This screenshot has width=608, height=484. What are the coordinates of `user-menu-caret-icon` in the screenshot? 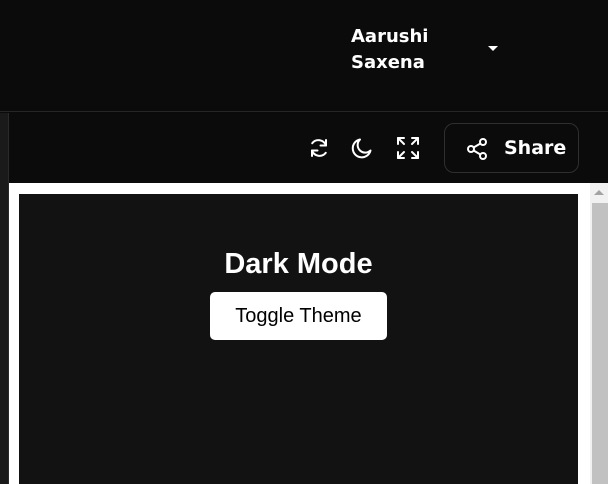 It's located at (493, 48).